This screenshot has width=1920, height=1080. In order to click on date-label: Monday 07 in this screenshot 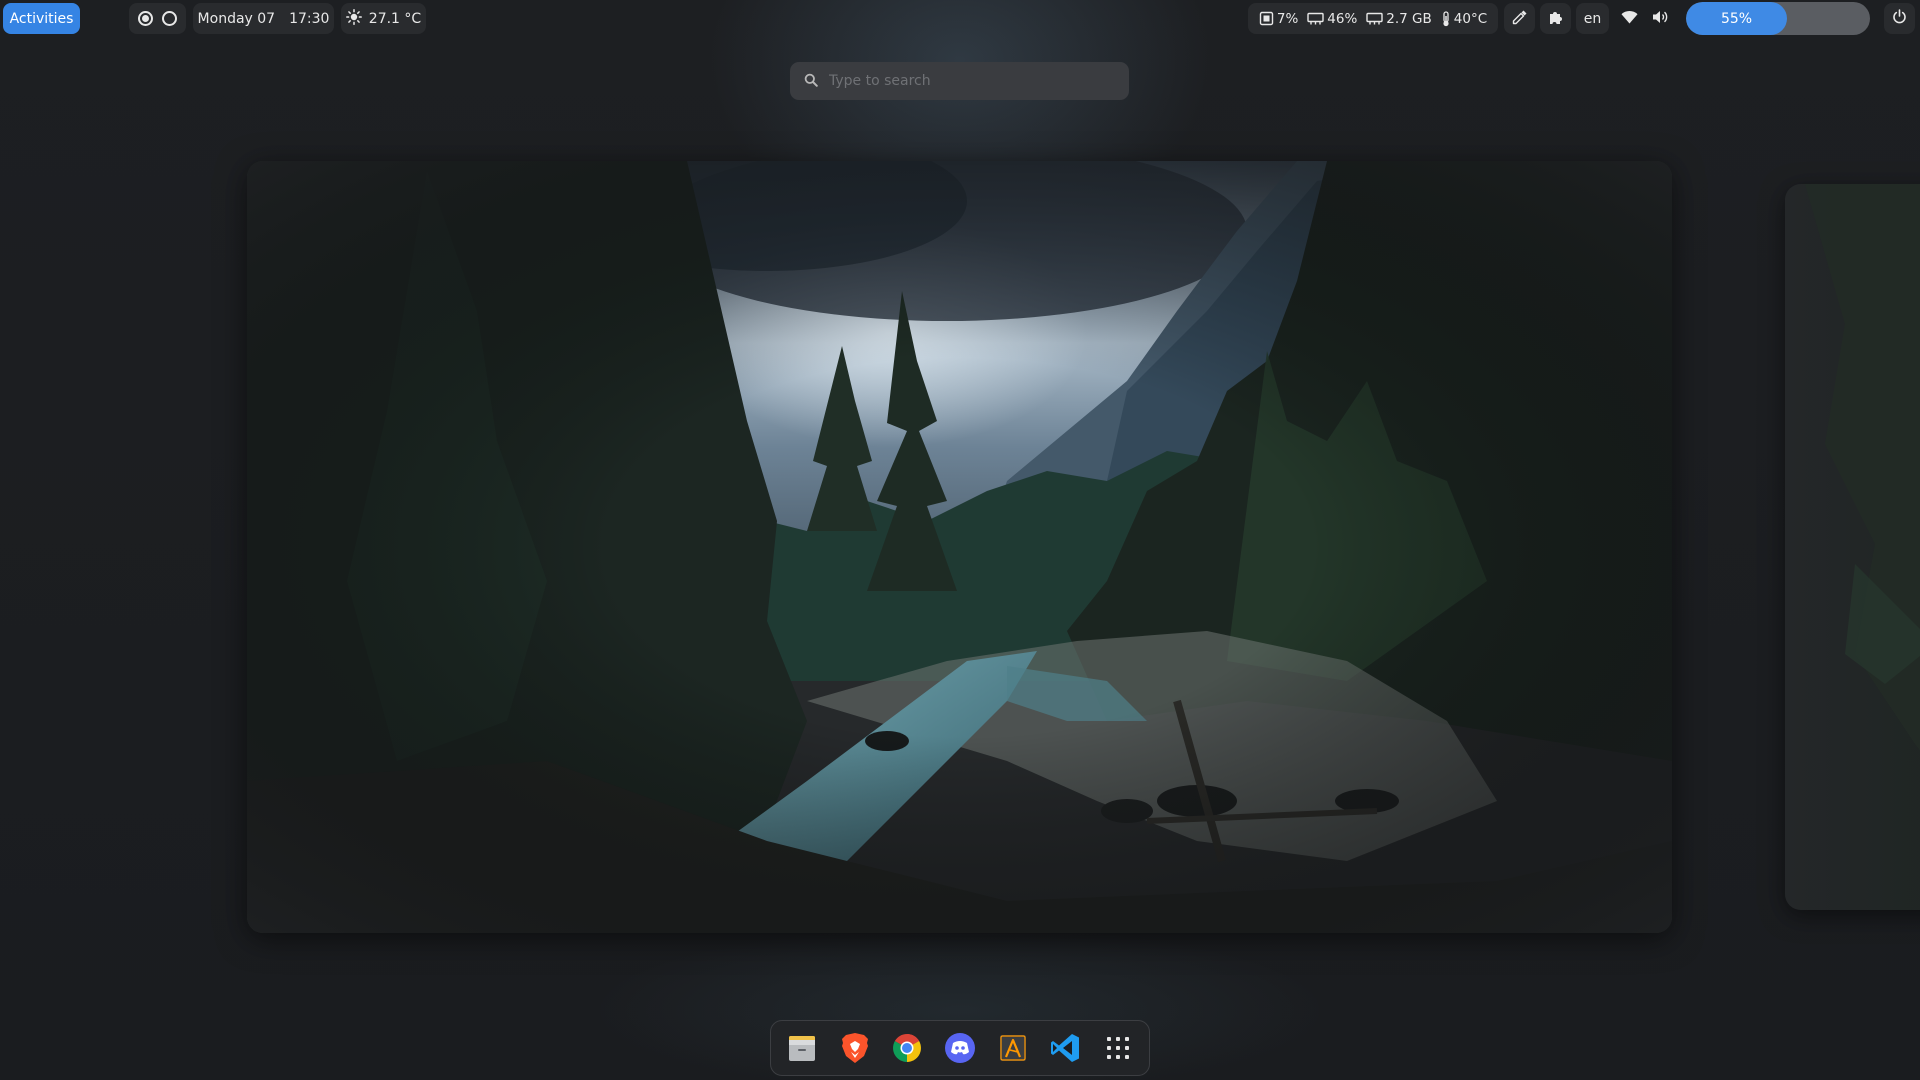, I will do `click(236, 18)`.